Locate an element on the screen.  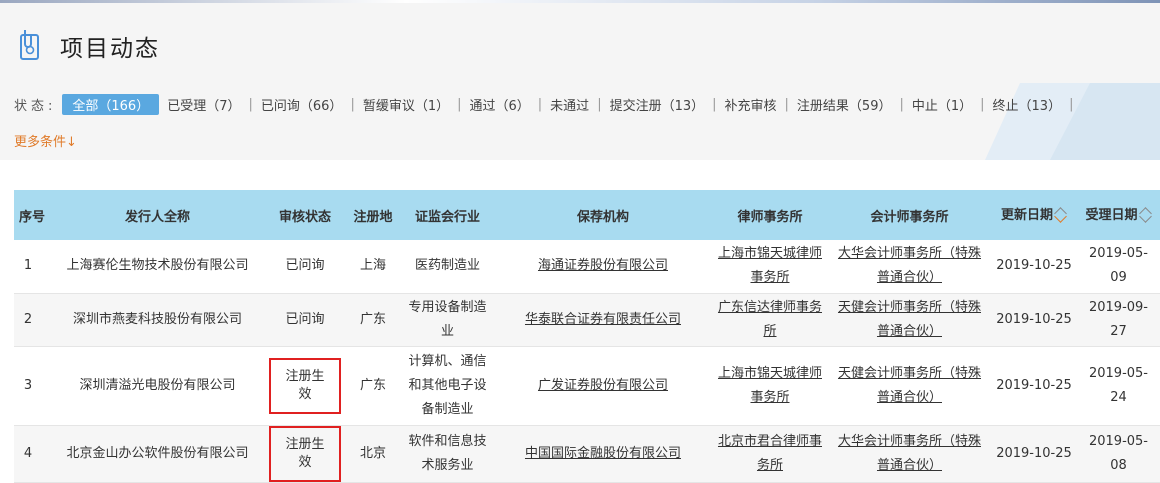
accepted-date: 2019-05-09 is located at coordinates (1118, 267).